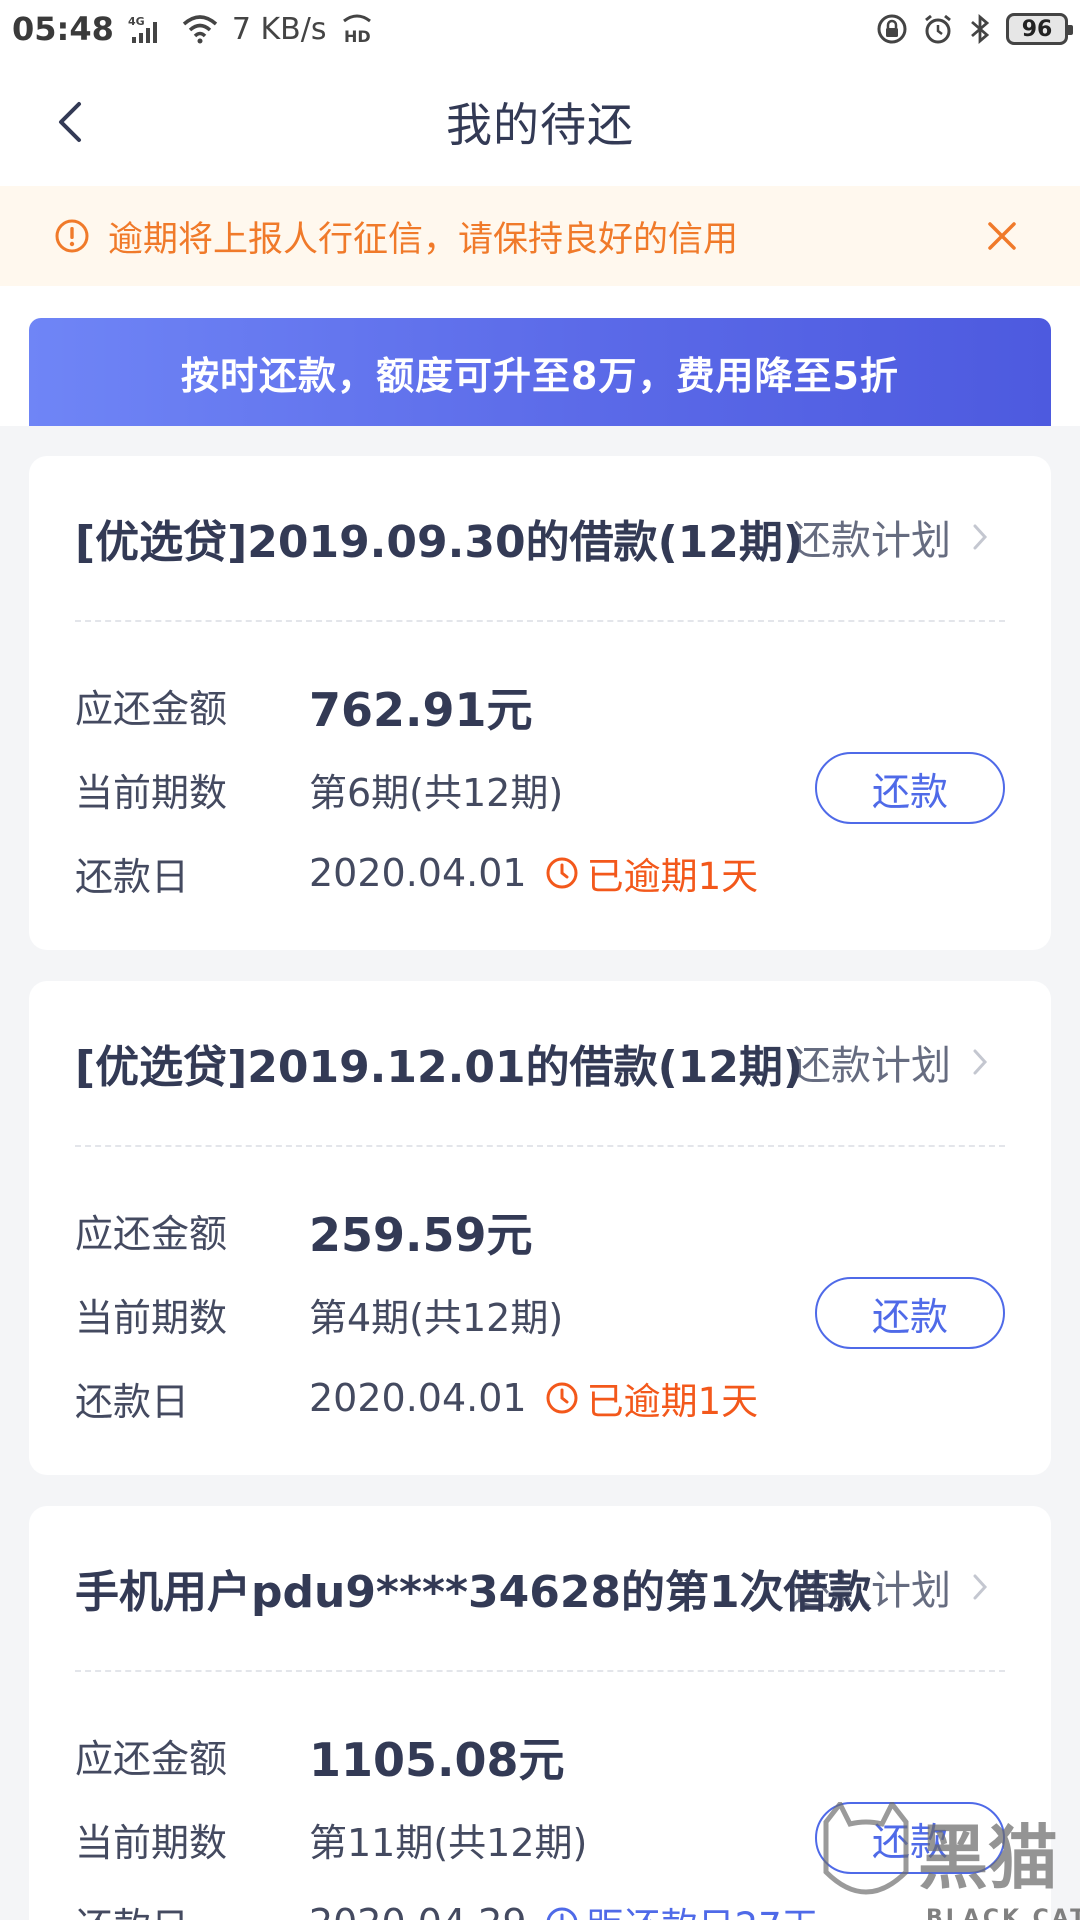  I want to click on loan-card-header: 还款计划 手机用户pdu9****34628的第1次借款, so click(540, 1588).